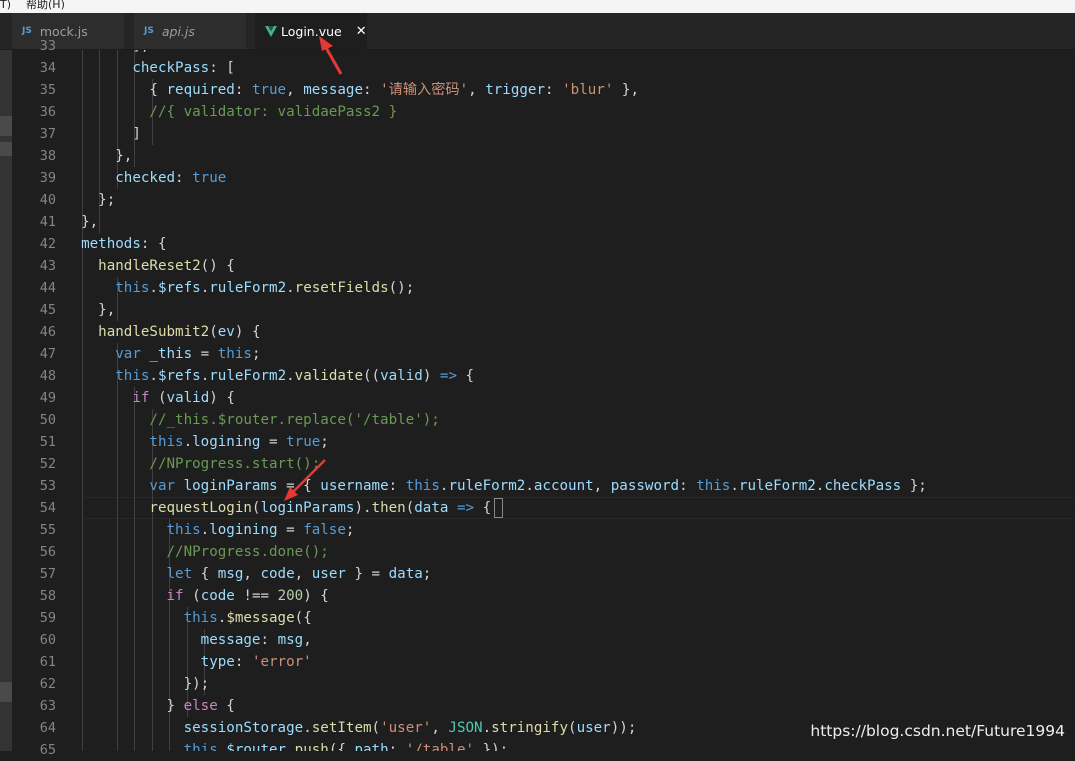  I want to click on code-line: this.logining = true;, so click(239, 442).